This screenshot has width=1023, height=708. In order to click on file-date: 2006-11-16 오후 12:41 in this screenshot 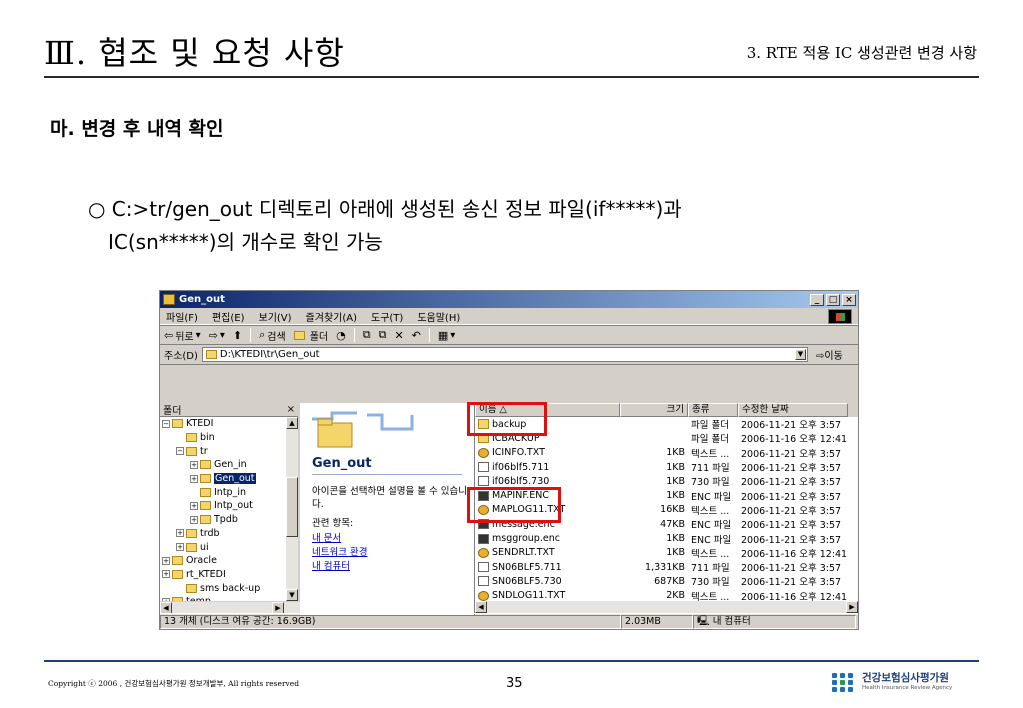, I will do `click(794, 554)`.